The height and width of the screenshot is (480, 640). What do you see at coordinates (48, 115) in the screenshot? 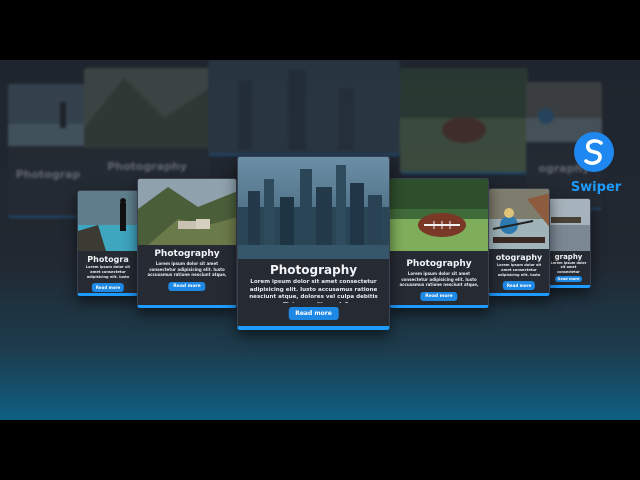
I see `ghost-image-lake` at bounding box center [48, 115].